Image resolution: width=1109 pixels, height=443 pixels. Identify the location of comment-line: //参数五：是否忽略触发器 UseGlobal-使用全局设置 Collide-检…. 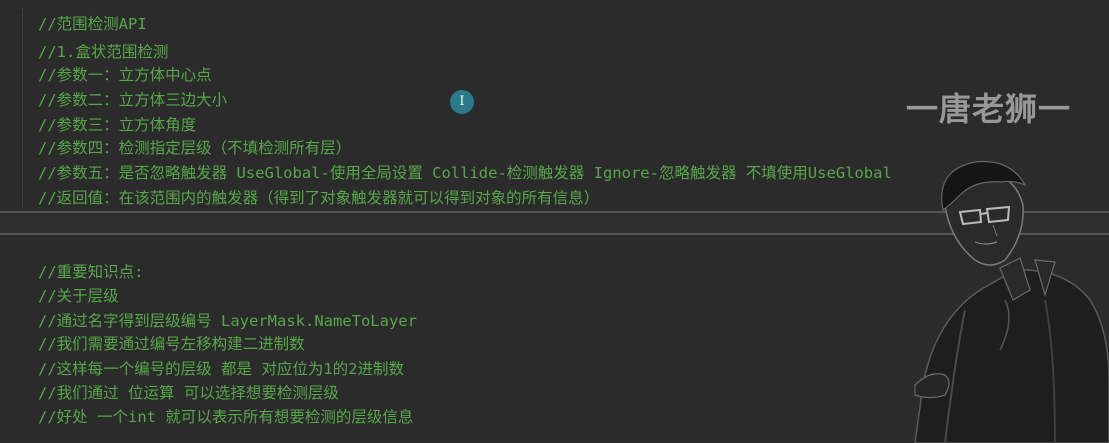
(465, 173).